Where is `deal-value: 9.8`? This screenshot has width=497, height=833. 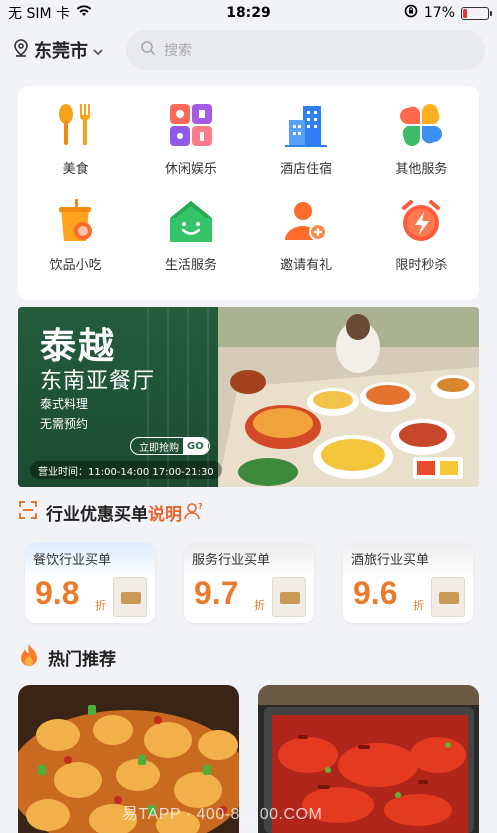 deal-value: 9.8 is located at coordinates (57, 593).